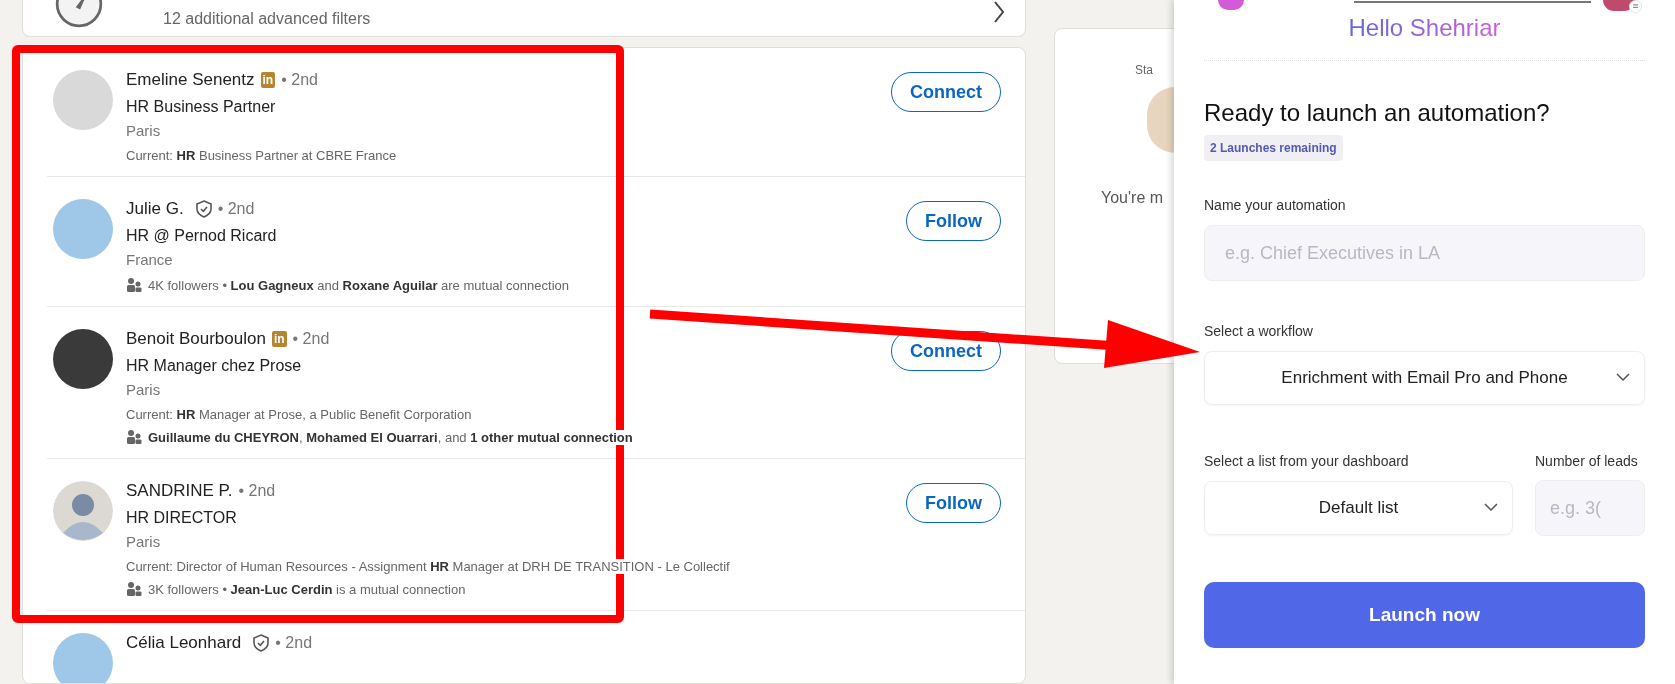 This screenshot has height=684, width=1675. What do you see at coordinates (201, 107) in the screenshot?
I see `headline-text: HR Business Partner` at bounding box center [201, 107].